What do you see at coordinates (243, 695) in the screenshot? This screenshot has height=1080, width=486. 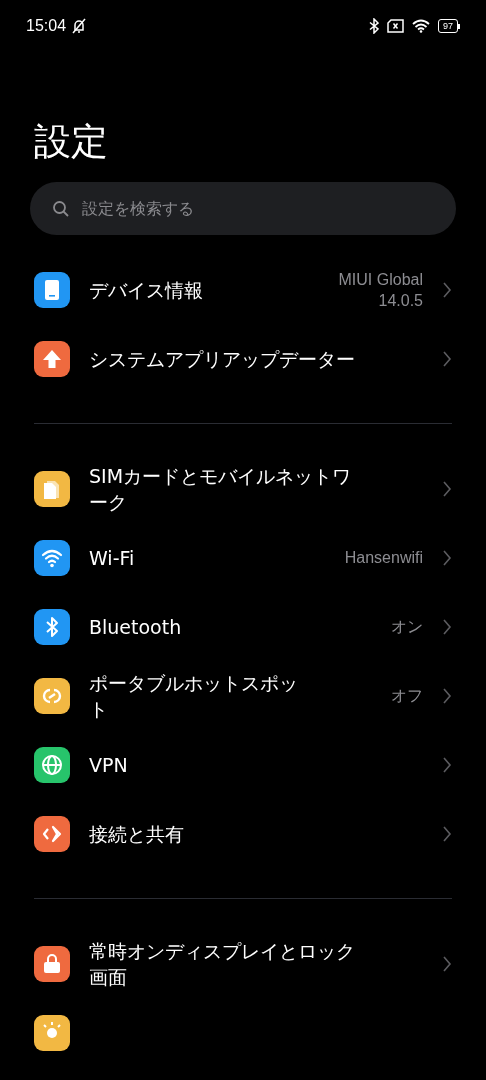 I see `settings-item: ポータブルホットスポット オフ` at bounding box center [243, 695].